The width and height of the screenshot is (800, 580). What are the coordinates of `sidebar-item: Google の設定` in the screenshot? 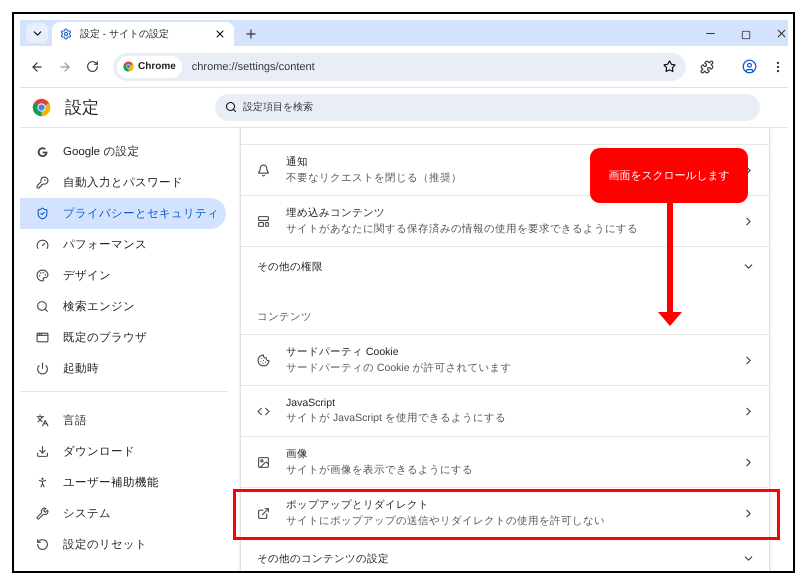 It's located at (123, 151).